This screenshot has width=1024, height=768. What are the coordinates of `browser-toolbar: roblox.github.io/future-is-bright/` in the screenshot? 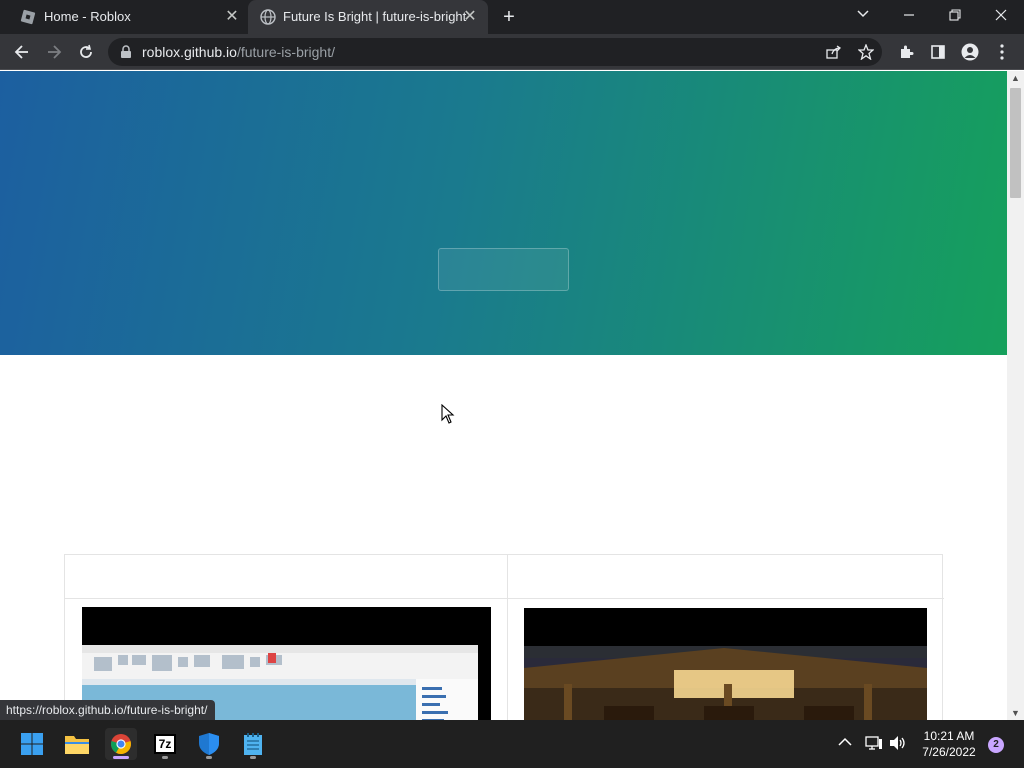 It's located at (512, 52).